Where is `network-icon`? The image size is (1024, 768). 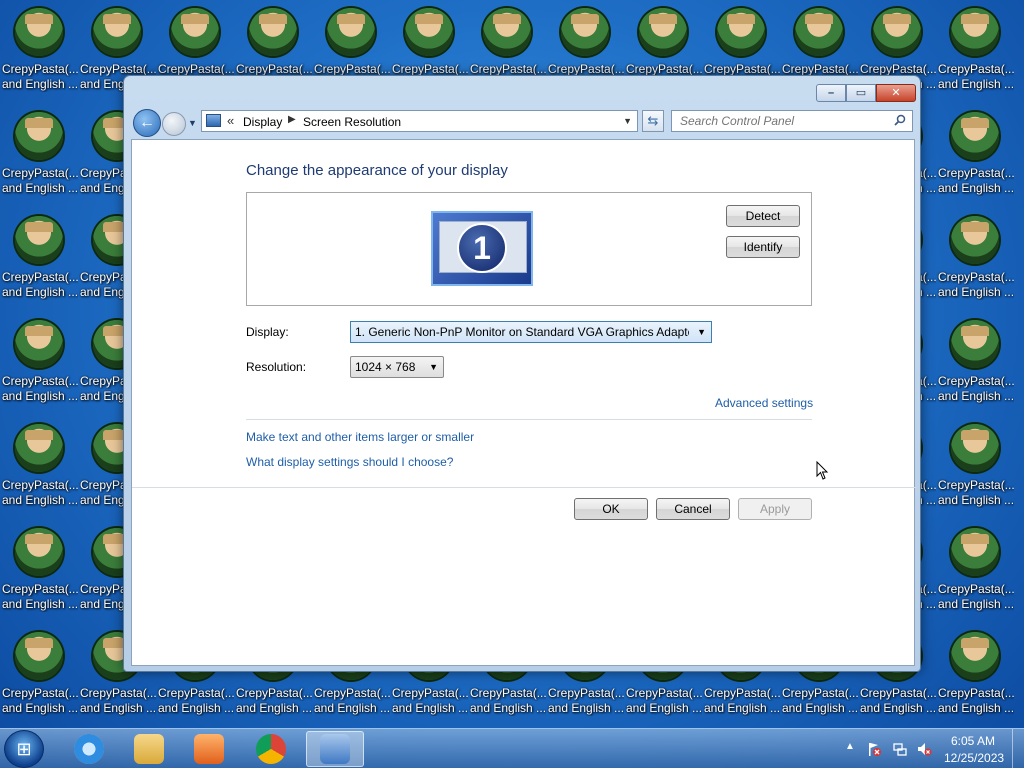
network-icon is located at coordinates (900, 749).